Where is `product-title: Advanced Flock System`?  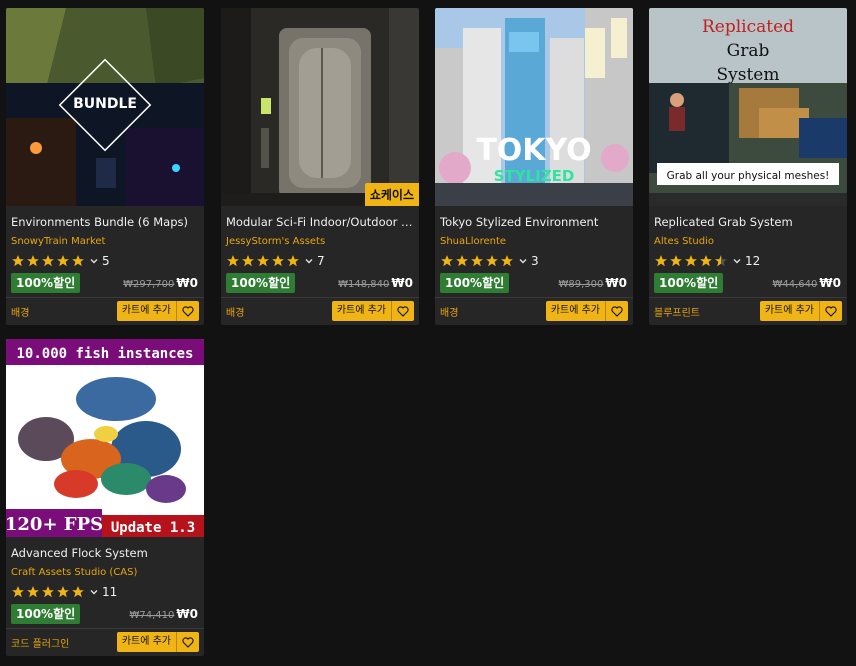 product-title: Advanced Flock System is located at coordinates (105, 553).